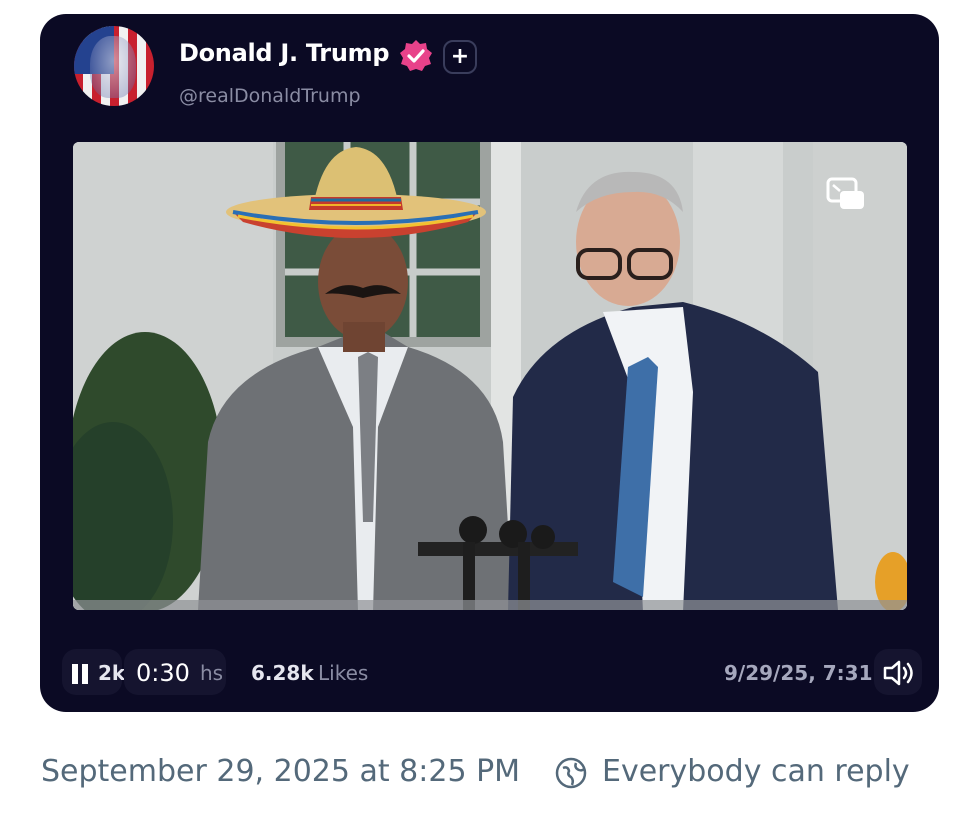 This screenshot has height=813, width=980. What do you see at coordinates (212, 673) in the screenshot?
I see `views-label-tail: hs` at bounding box center [212, 673].